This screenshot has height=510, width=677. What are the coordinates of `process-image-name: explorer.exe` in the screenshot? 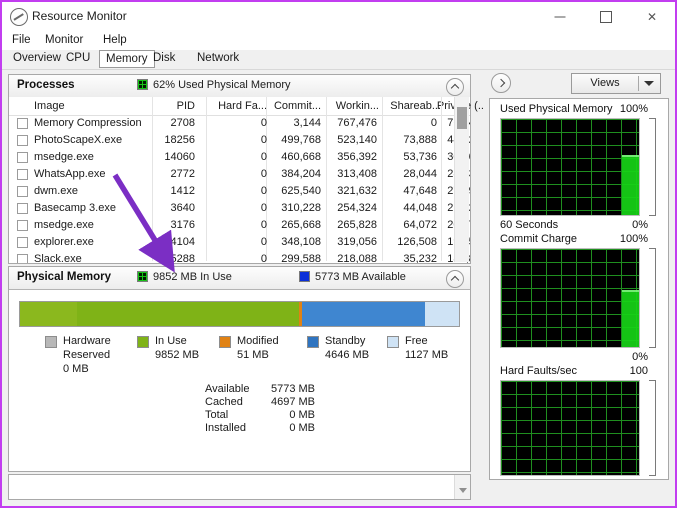 It's located at (64, 242).